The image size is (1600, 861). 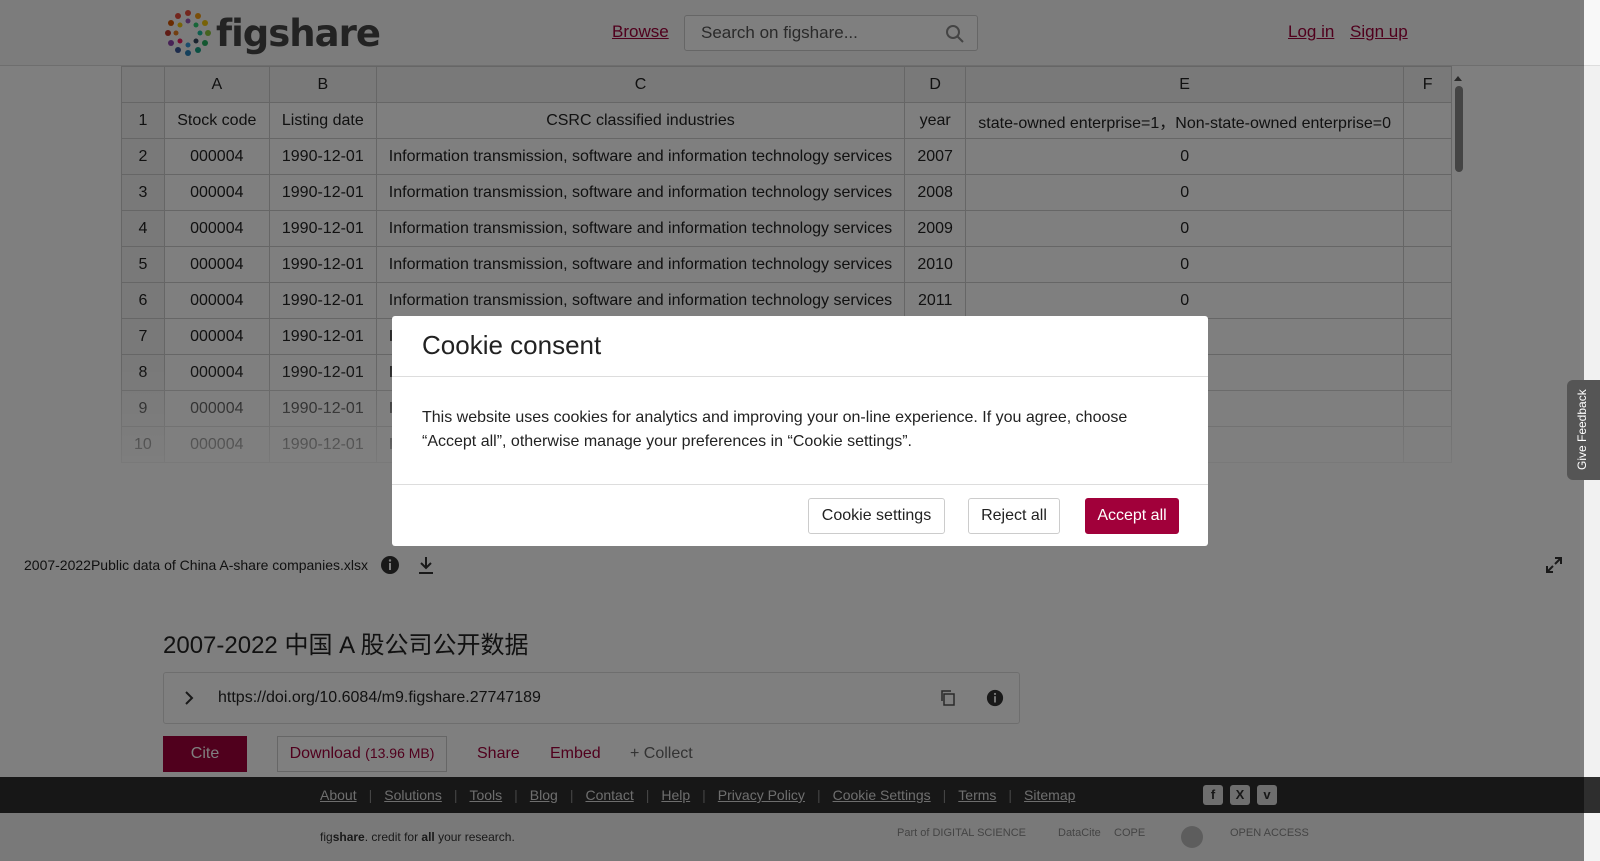 I want to click on reject-all-button: Reject all, so click(x=1014, y=516).